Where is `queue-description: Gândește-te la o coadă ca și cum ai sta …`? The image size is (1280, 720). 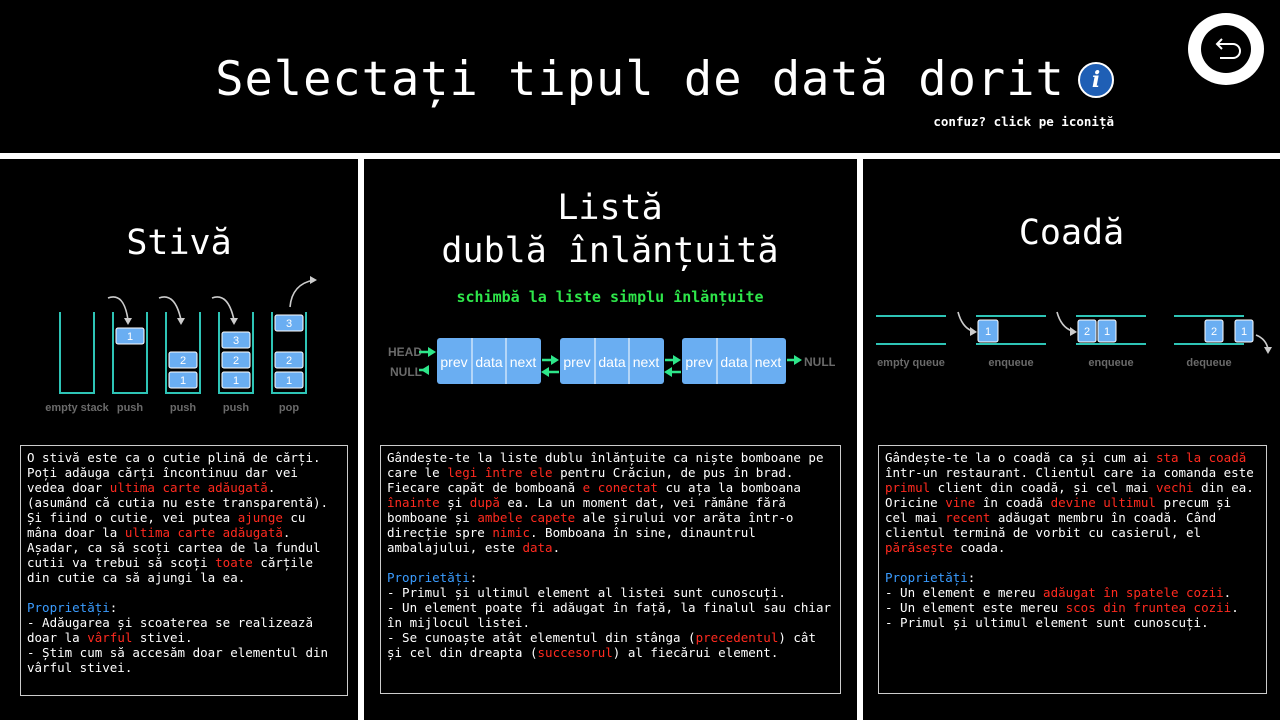
queue-description: Gândește-te la o coadă ca și cum ai sta … is located at coordinates (1072, 569).